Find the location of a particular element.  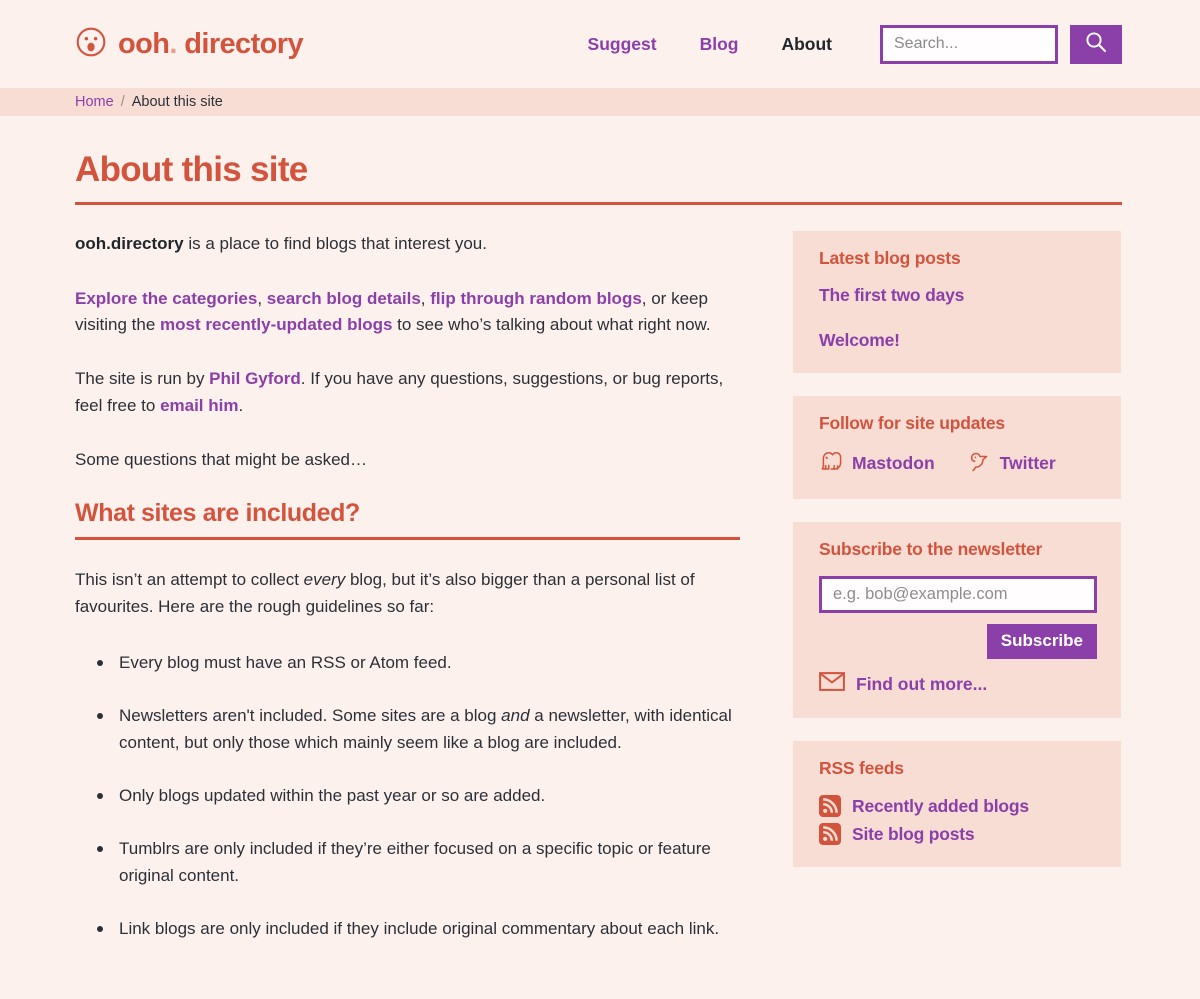

newsletter-form: Subscribe is located at coordinates (958, 618).